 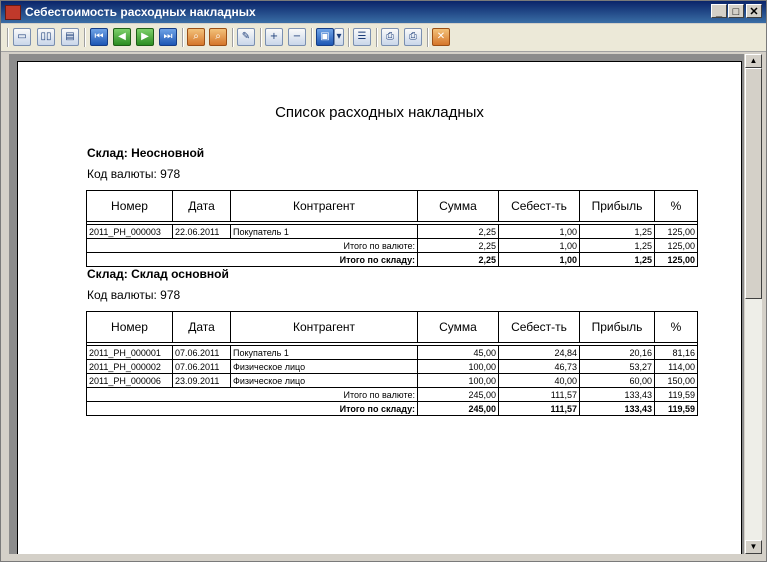 What do you see at coordinates (129, 380) in the screenshot?
I see `cell-number: 2011_РН_000006` at bounding box center [129, 380].